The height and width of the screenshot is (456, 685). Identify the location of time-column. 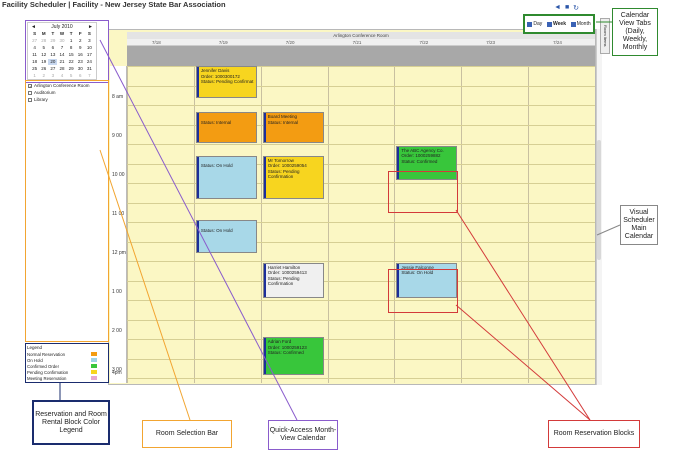
(118, 224).